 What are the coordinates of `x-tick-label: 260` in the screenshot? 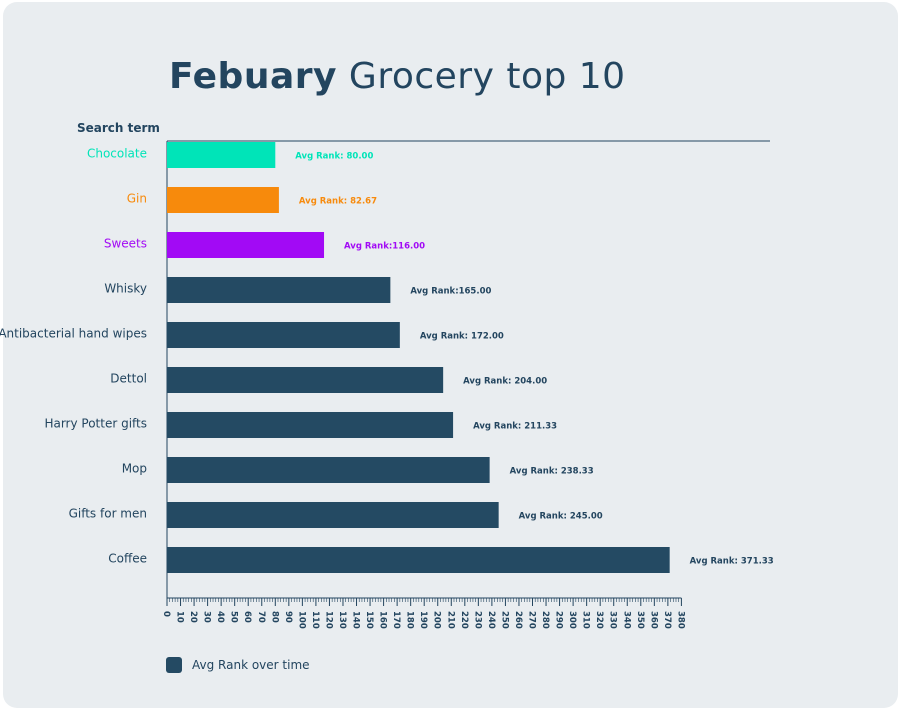 It's located at (518, 620).